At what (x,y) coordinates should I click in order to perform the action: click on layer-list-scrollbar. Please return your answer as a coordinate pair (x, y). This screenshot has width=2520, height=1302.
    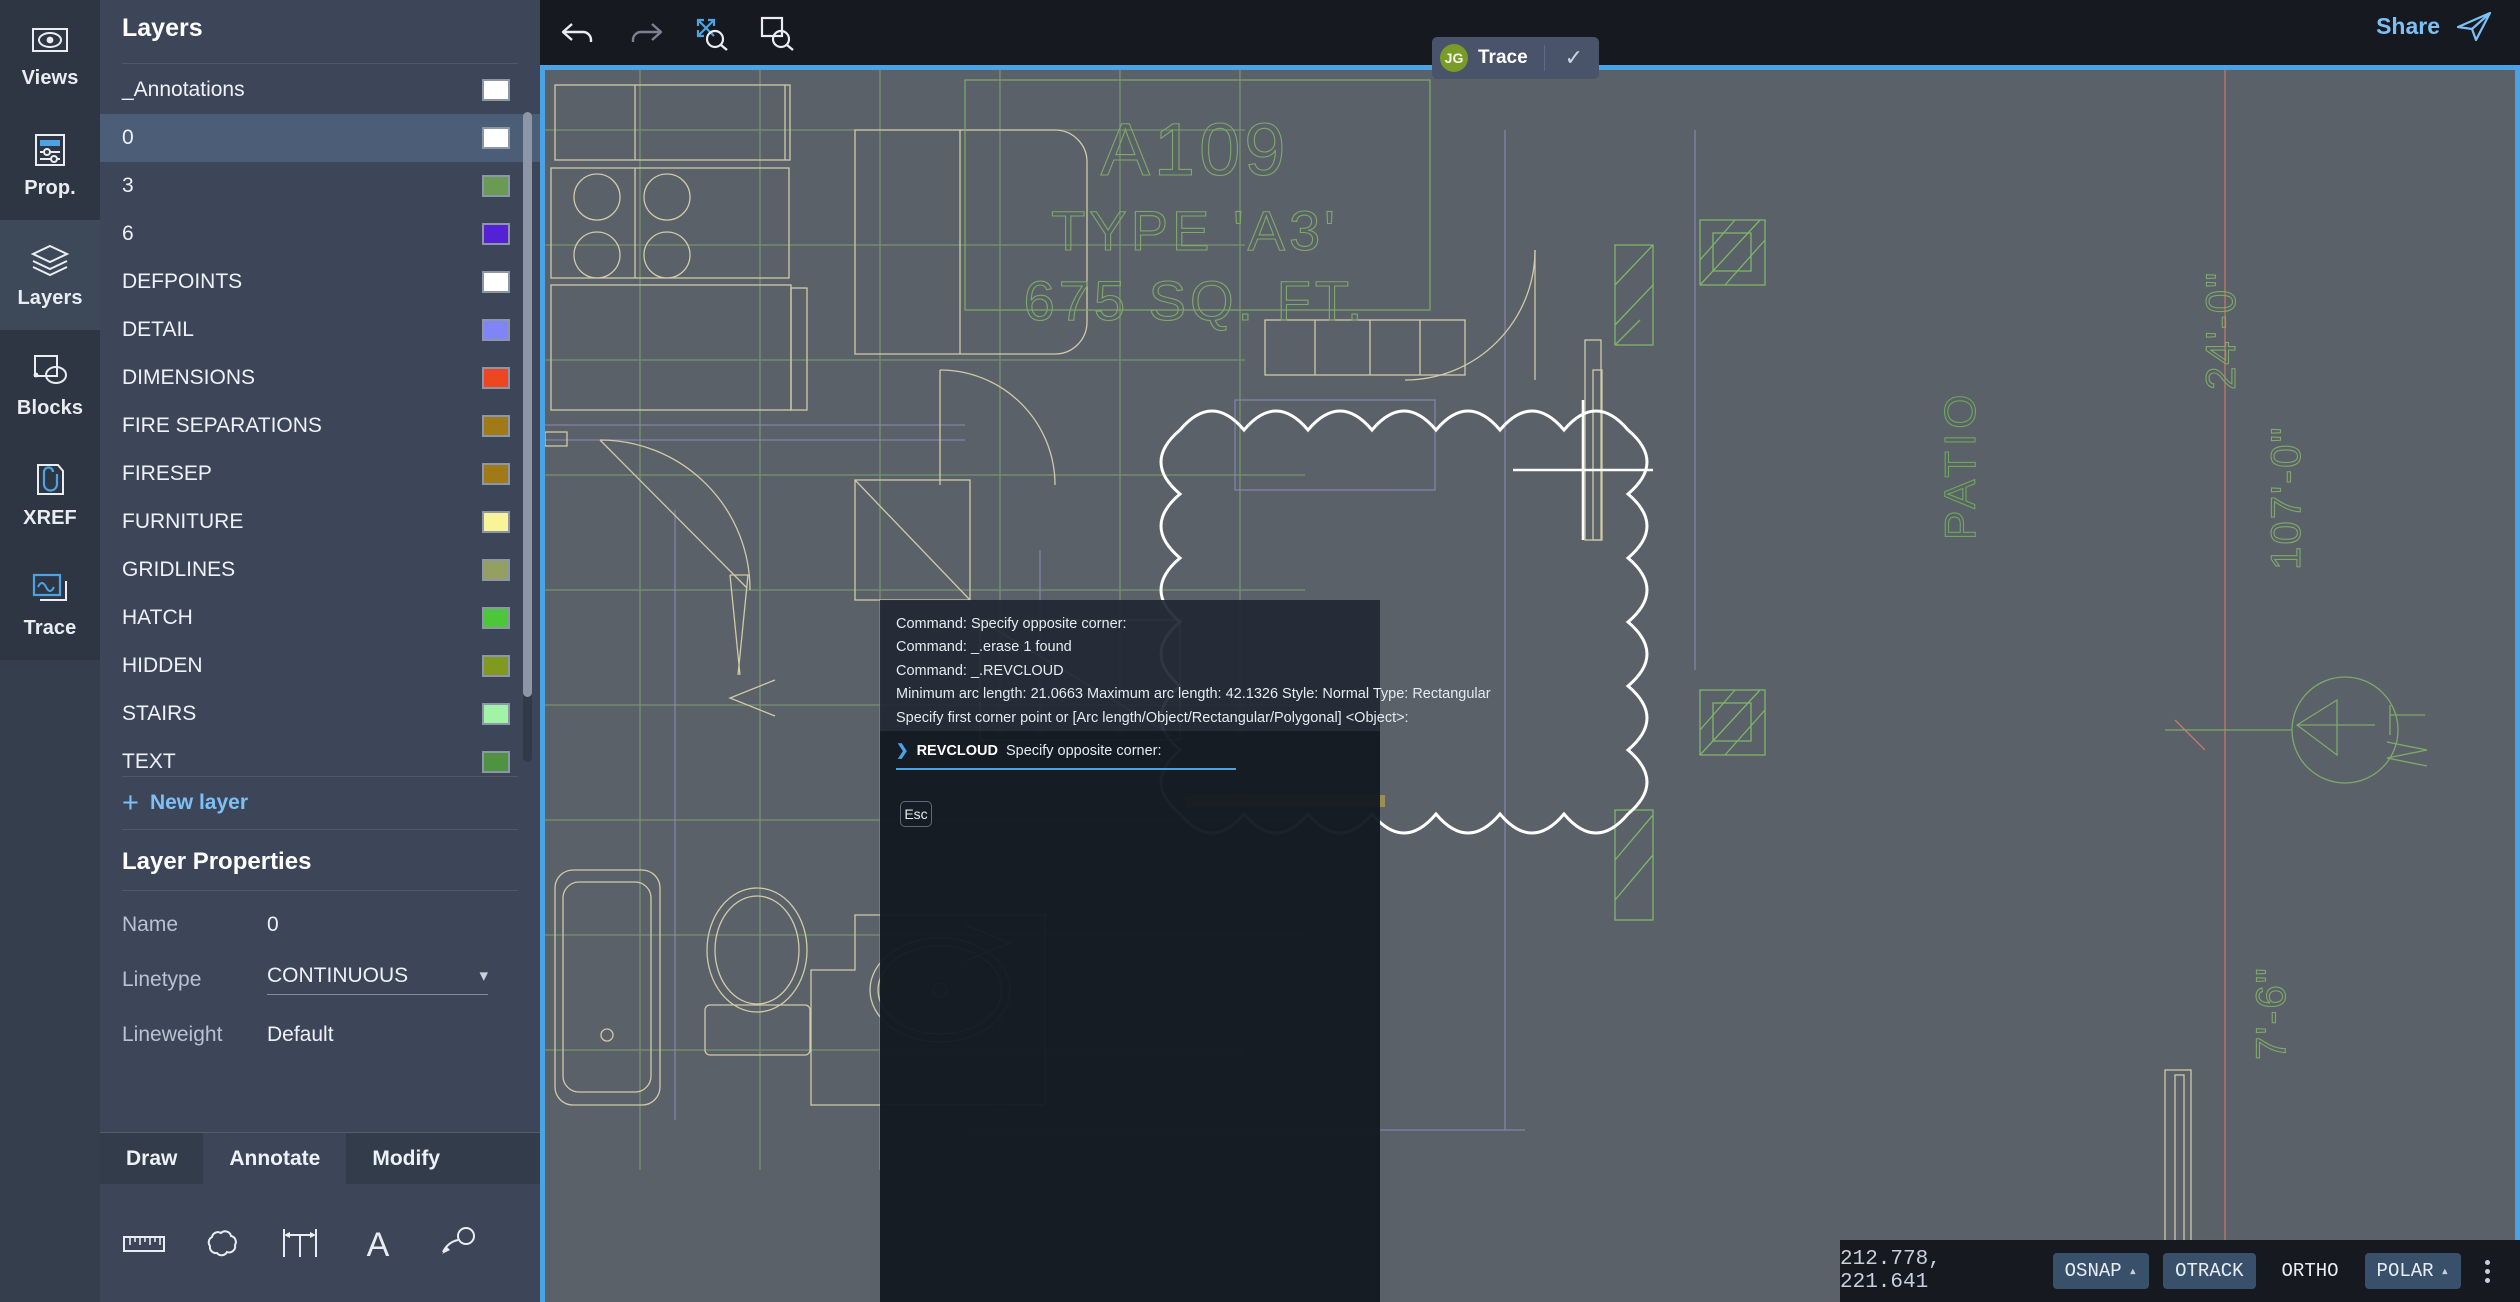
    Looking at the image, I should click on (527, 437).